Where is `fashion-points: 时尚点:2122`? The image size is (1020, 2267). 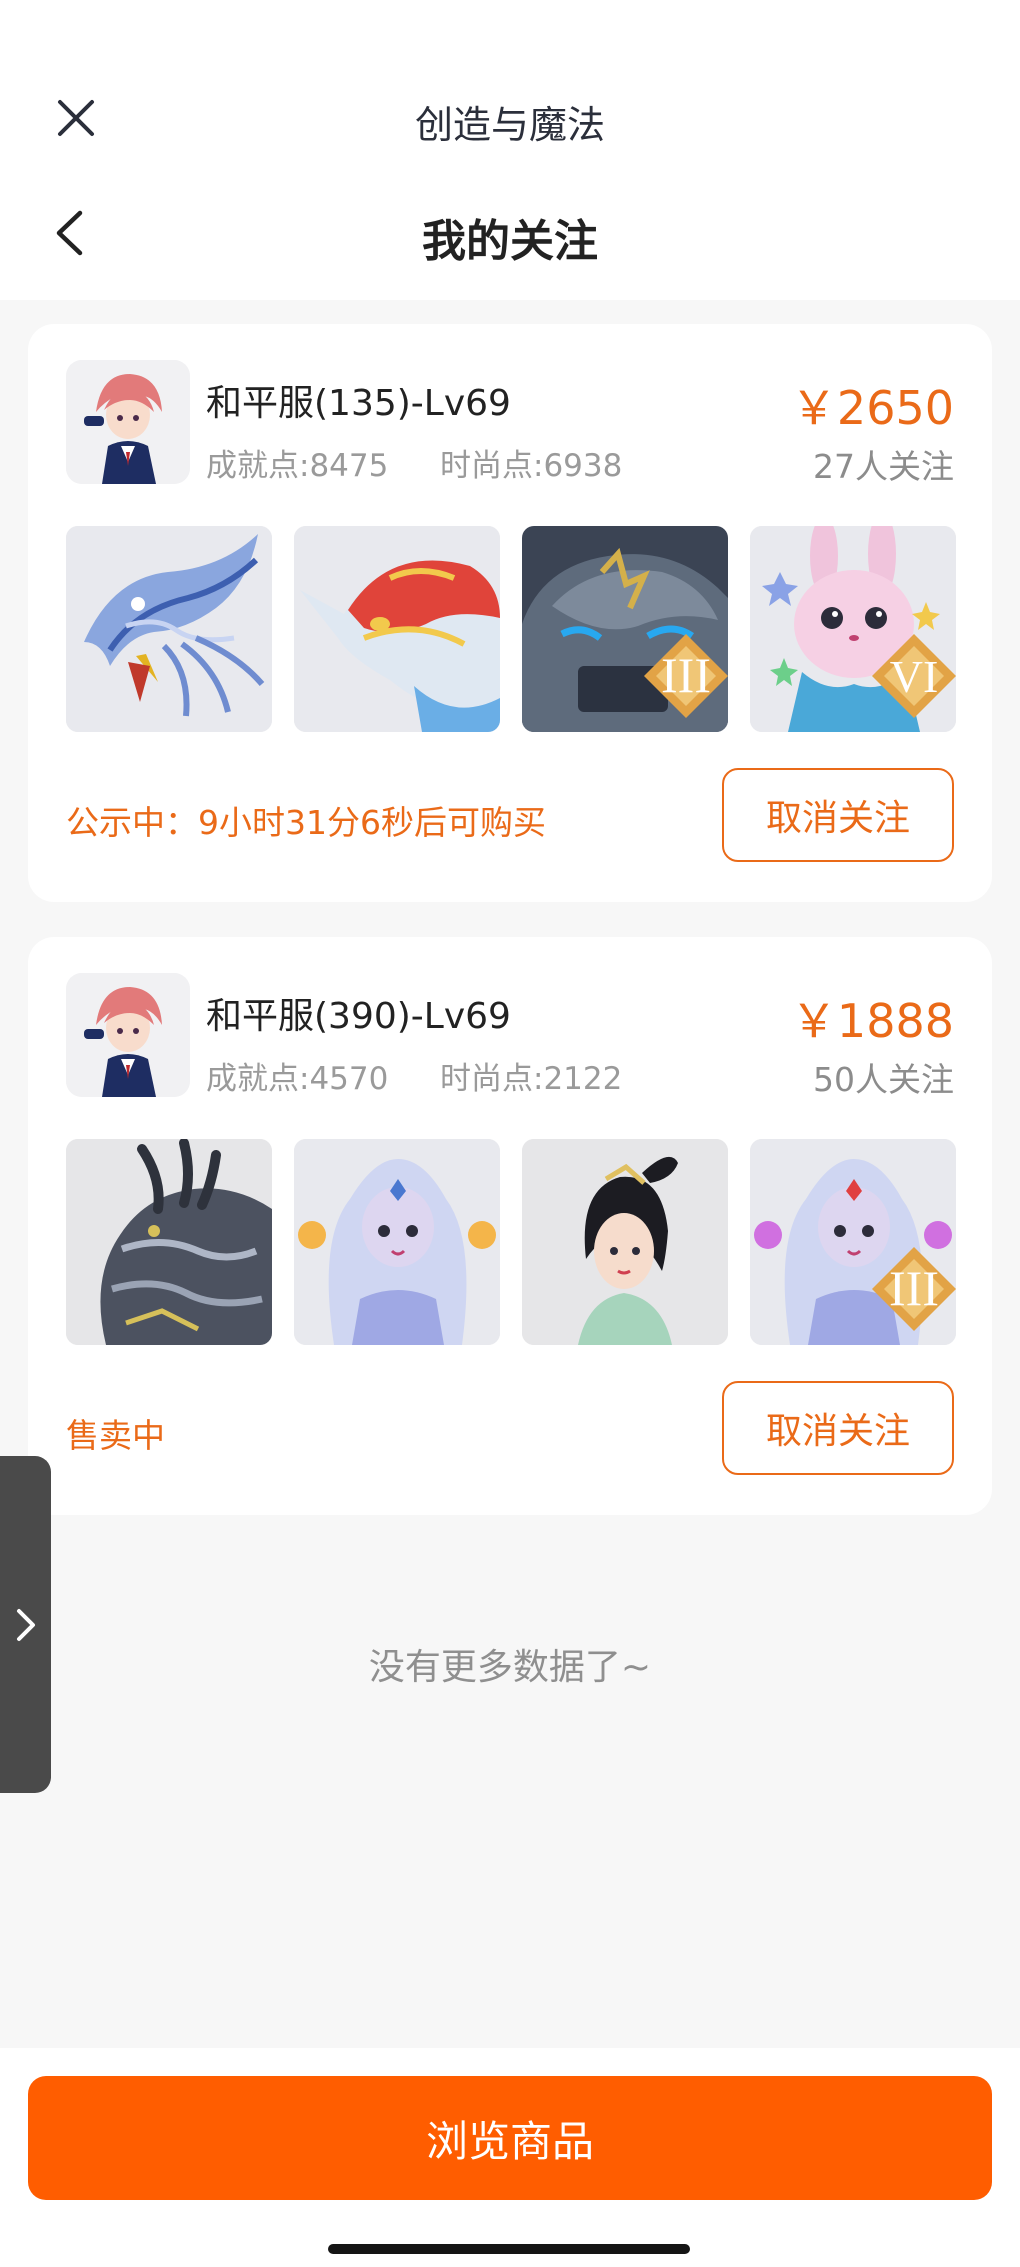
fashion-points: 时尚点:2122 is located at coordinates (531, 1079).